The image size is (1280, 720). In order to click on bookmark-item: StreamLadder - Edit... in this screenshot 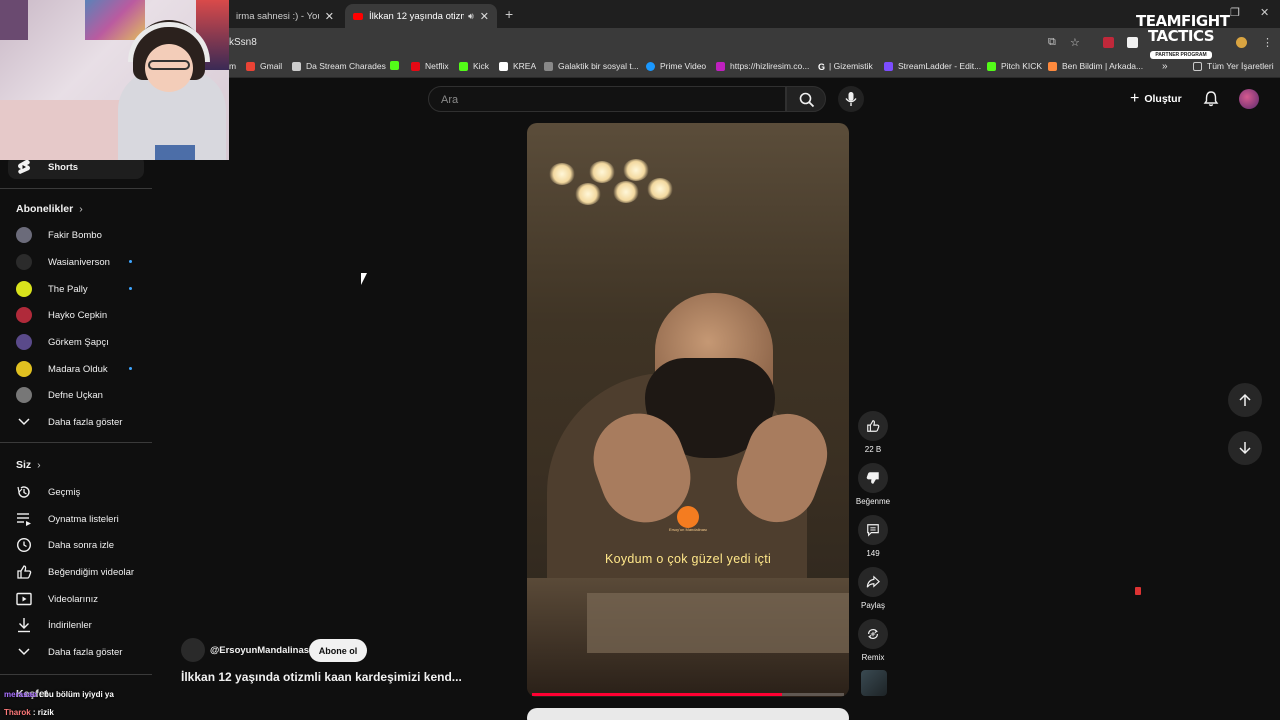, I will do `click(932, 66)`.